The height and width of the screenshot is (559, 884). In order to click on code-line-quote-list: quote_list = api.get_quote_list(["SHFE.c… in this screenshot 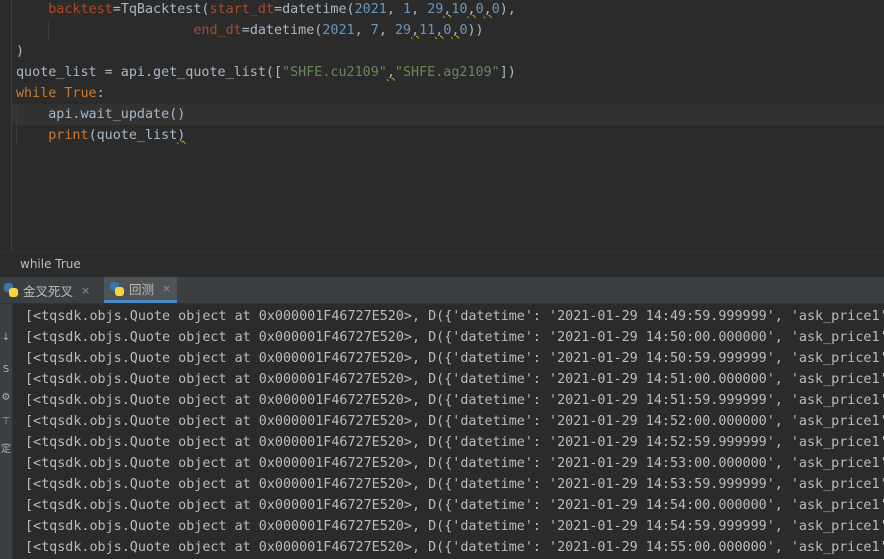, I will do `click(266, 72)`.